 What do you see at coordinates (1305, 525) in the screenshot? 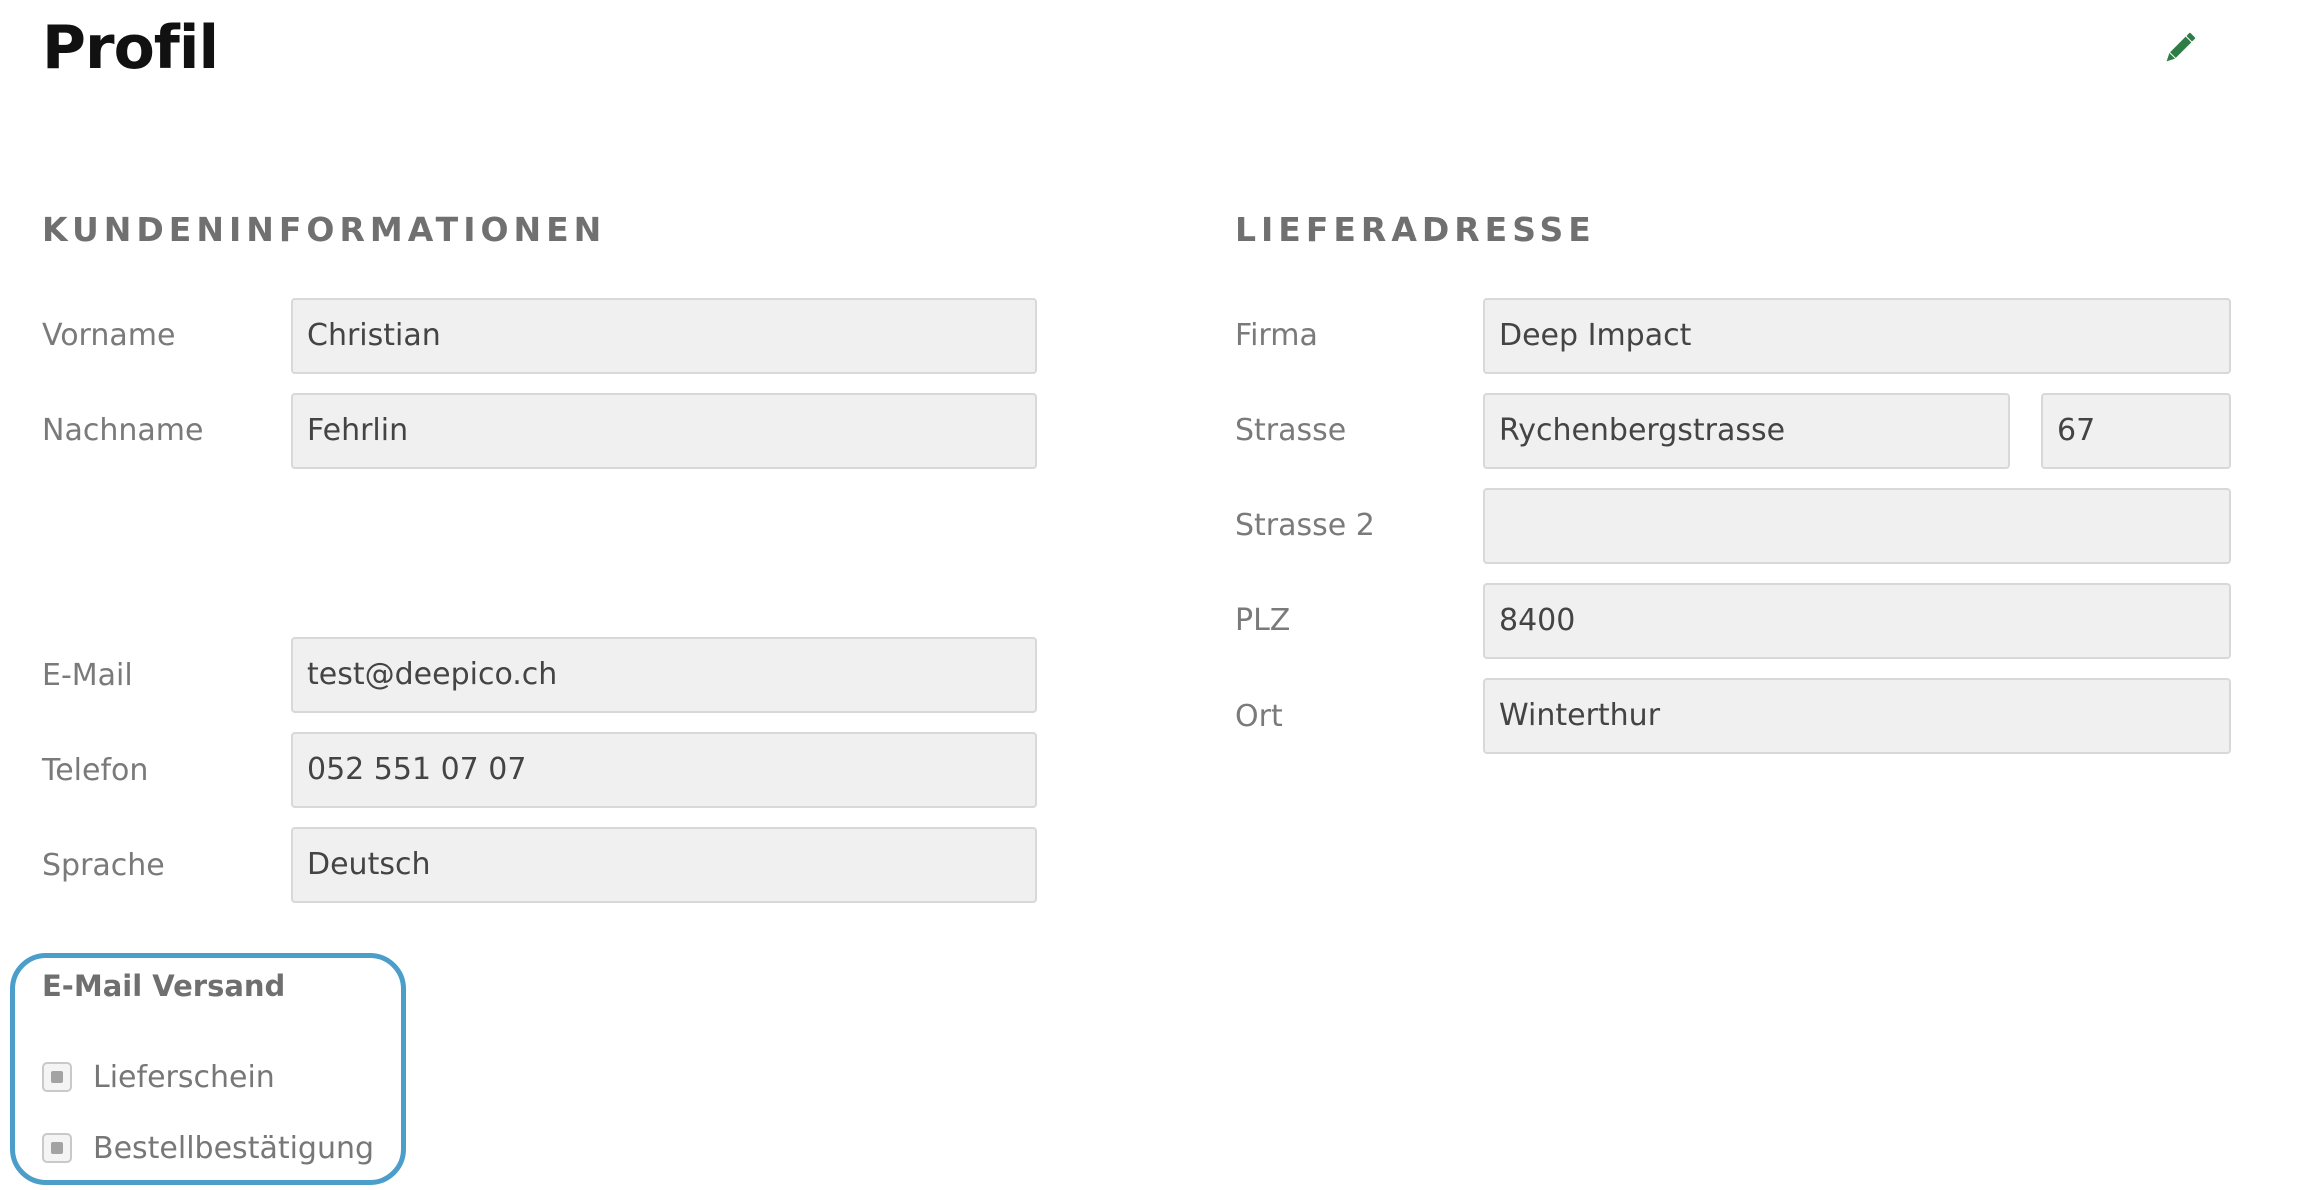
I see `street2-label: Strasse 2` at bounding box center [1305, 525].